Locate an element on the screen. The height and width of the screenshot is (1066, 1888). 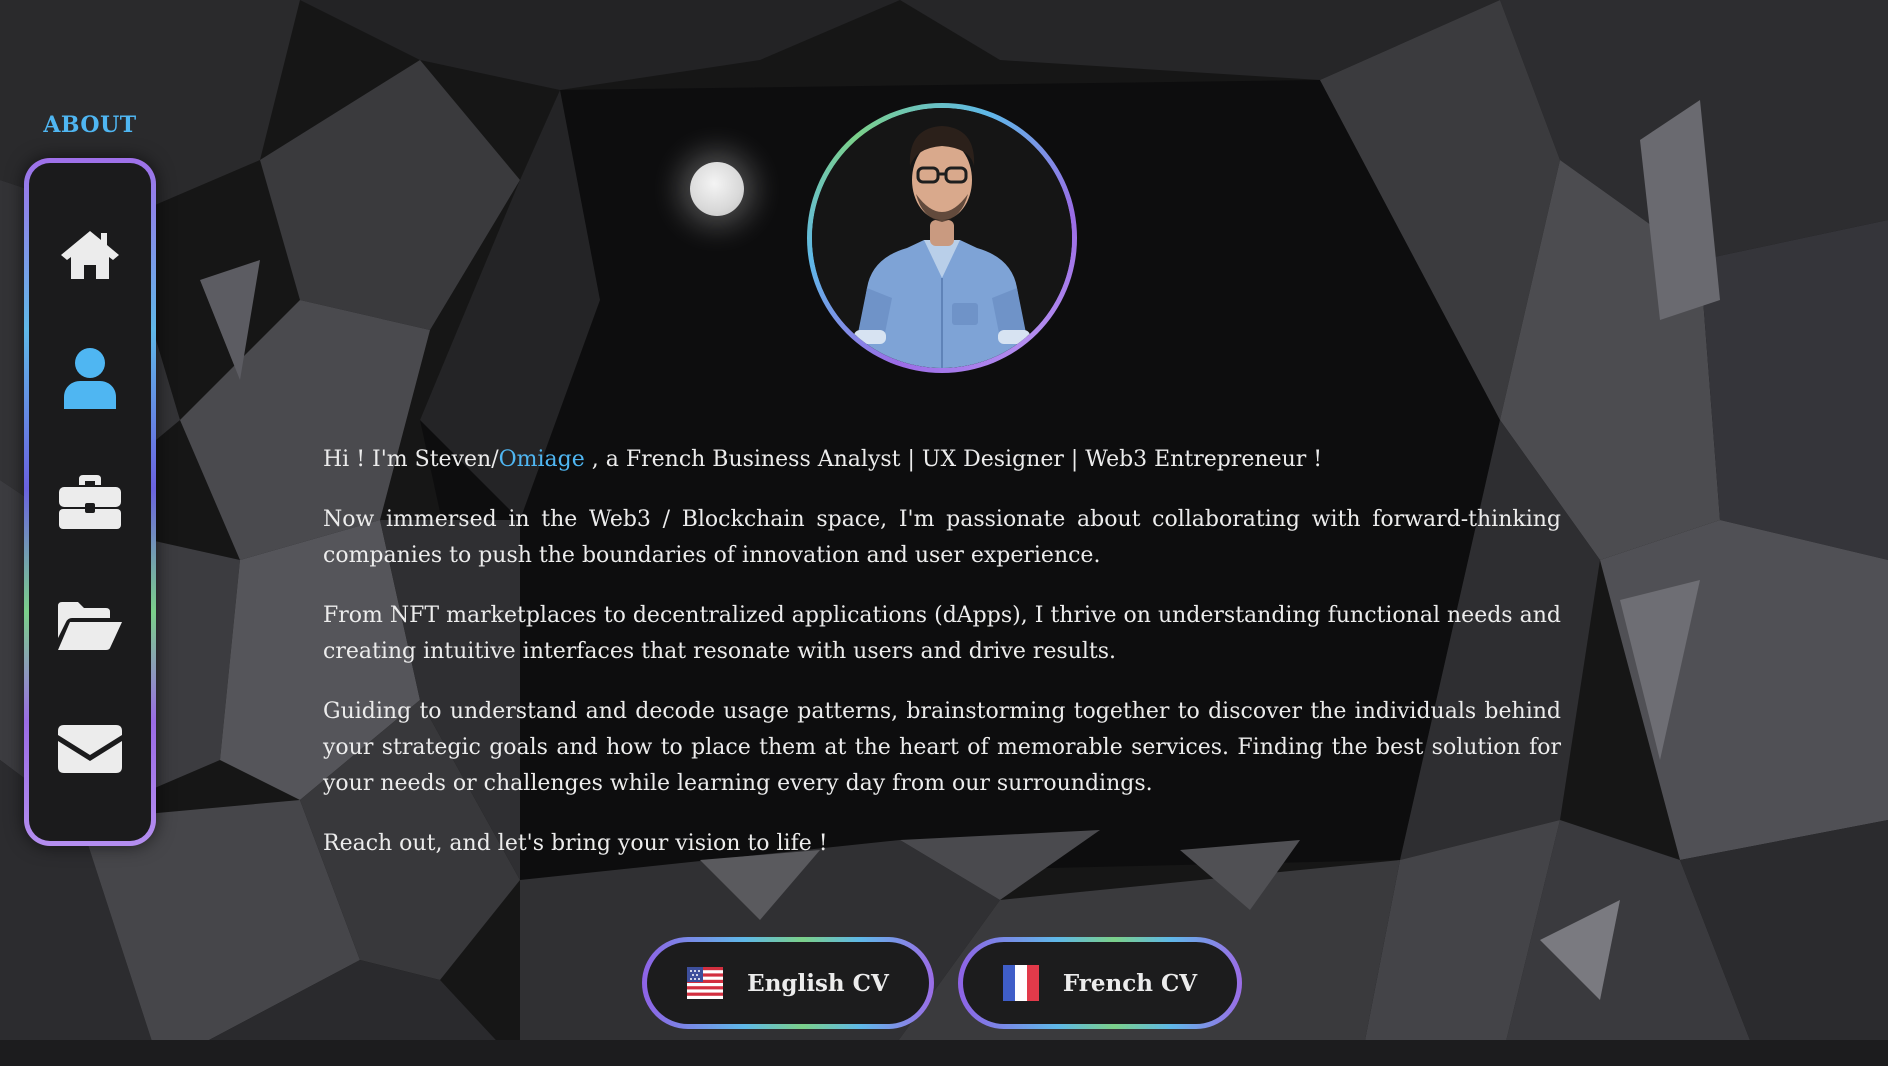
moon-decoration is located at coordinates (717, 189).